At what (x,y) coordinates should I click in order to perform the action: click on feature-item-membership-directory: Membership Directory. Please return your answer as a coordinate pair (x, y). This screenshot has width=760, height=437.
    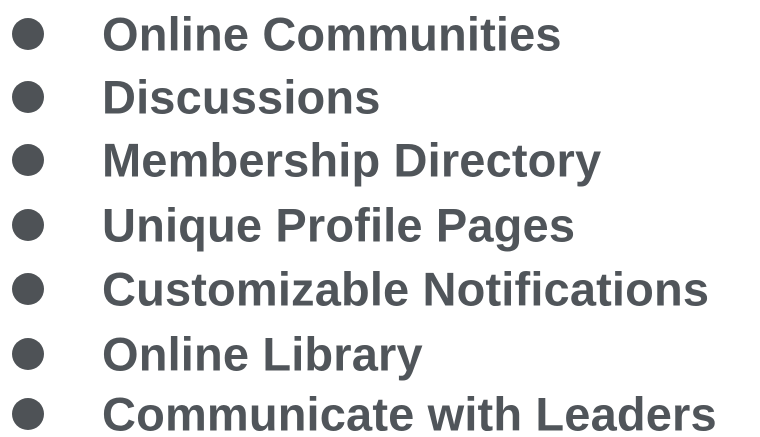
    Looking at the image, I should click on (380, 160).